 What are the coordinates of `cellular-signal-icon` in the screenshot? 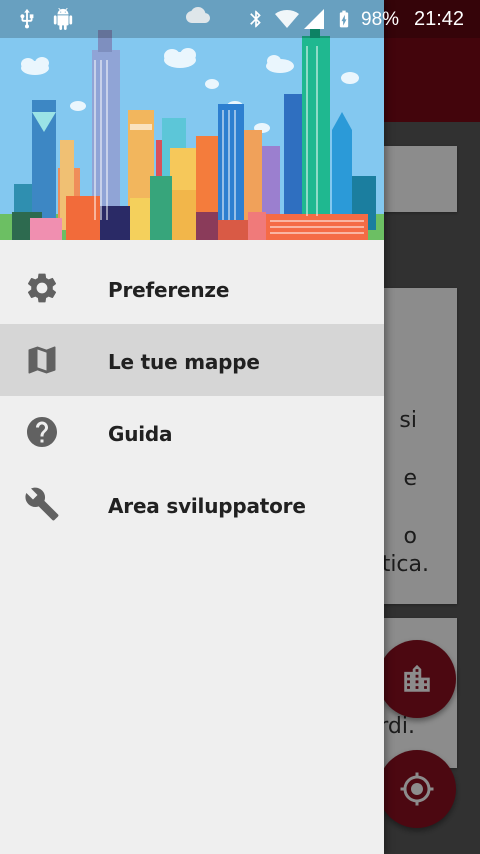 It's located at (314, 19).